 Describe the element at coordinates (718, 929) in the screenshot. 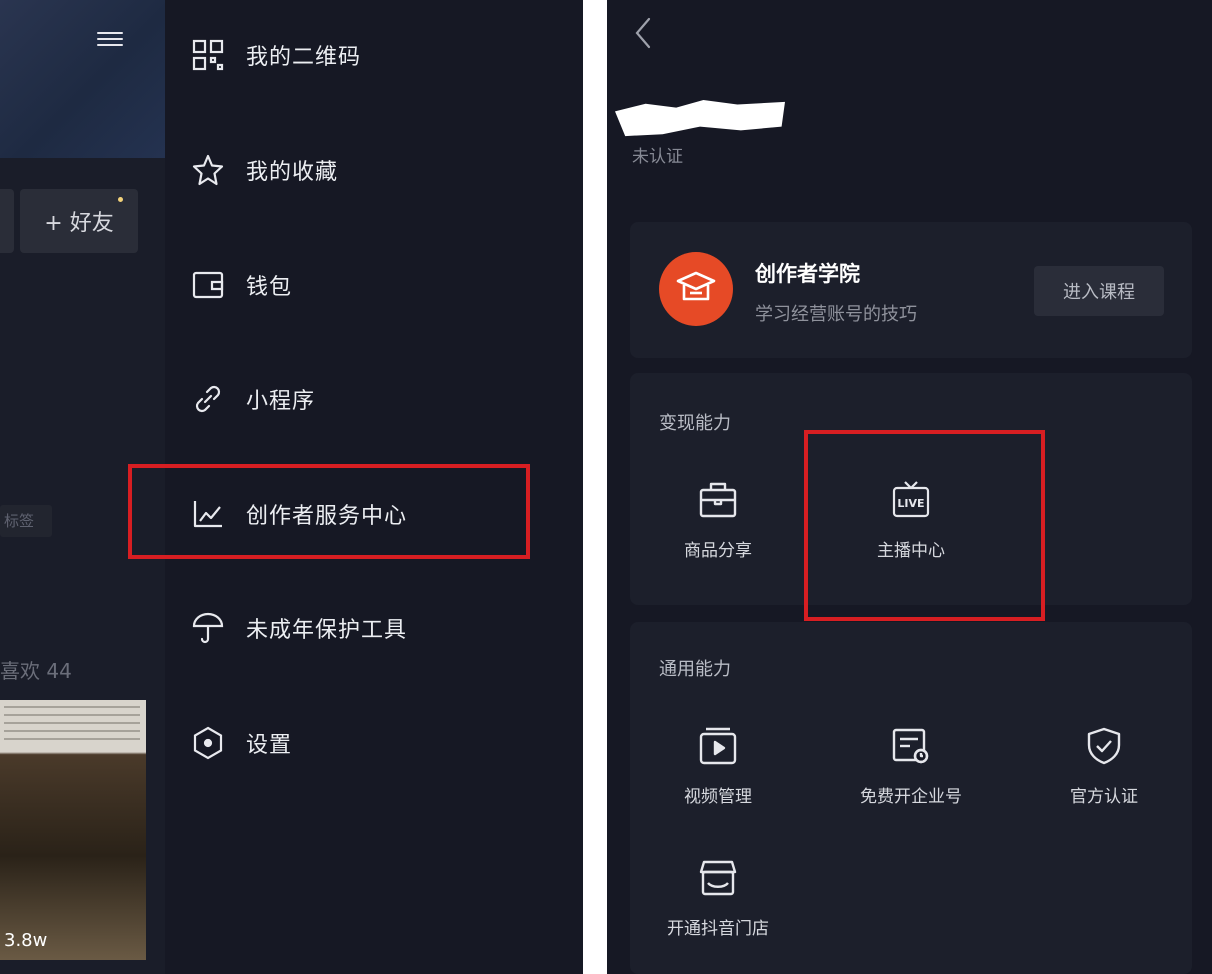

I see `open-store-label: 开通抖音门店` at that location.